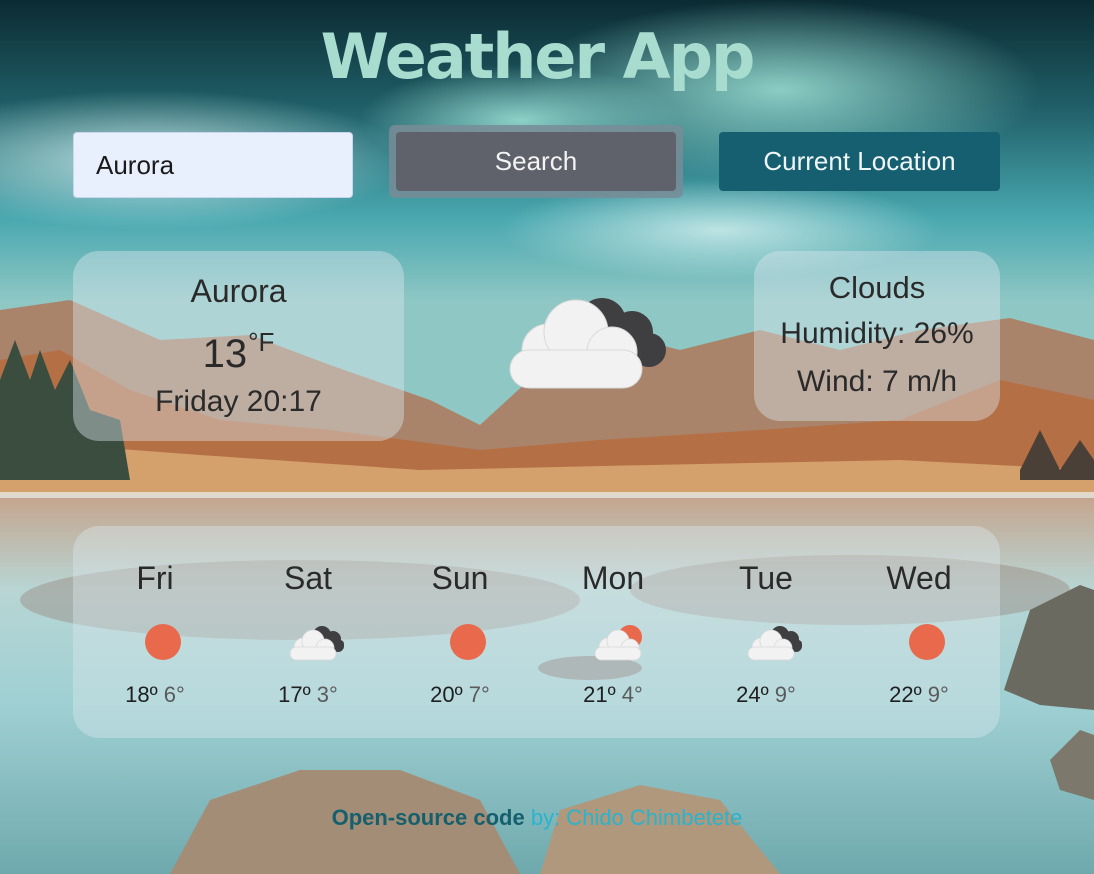  I want to click on forecast-min: 3°, so click(327, 694).